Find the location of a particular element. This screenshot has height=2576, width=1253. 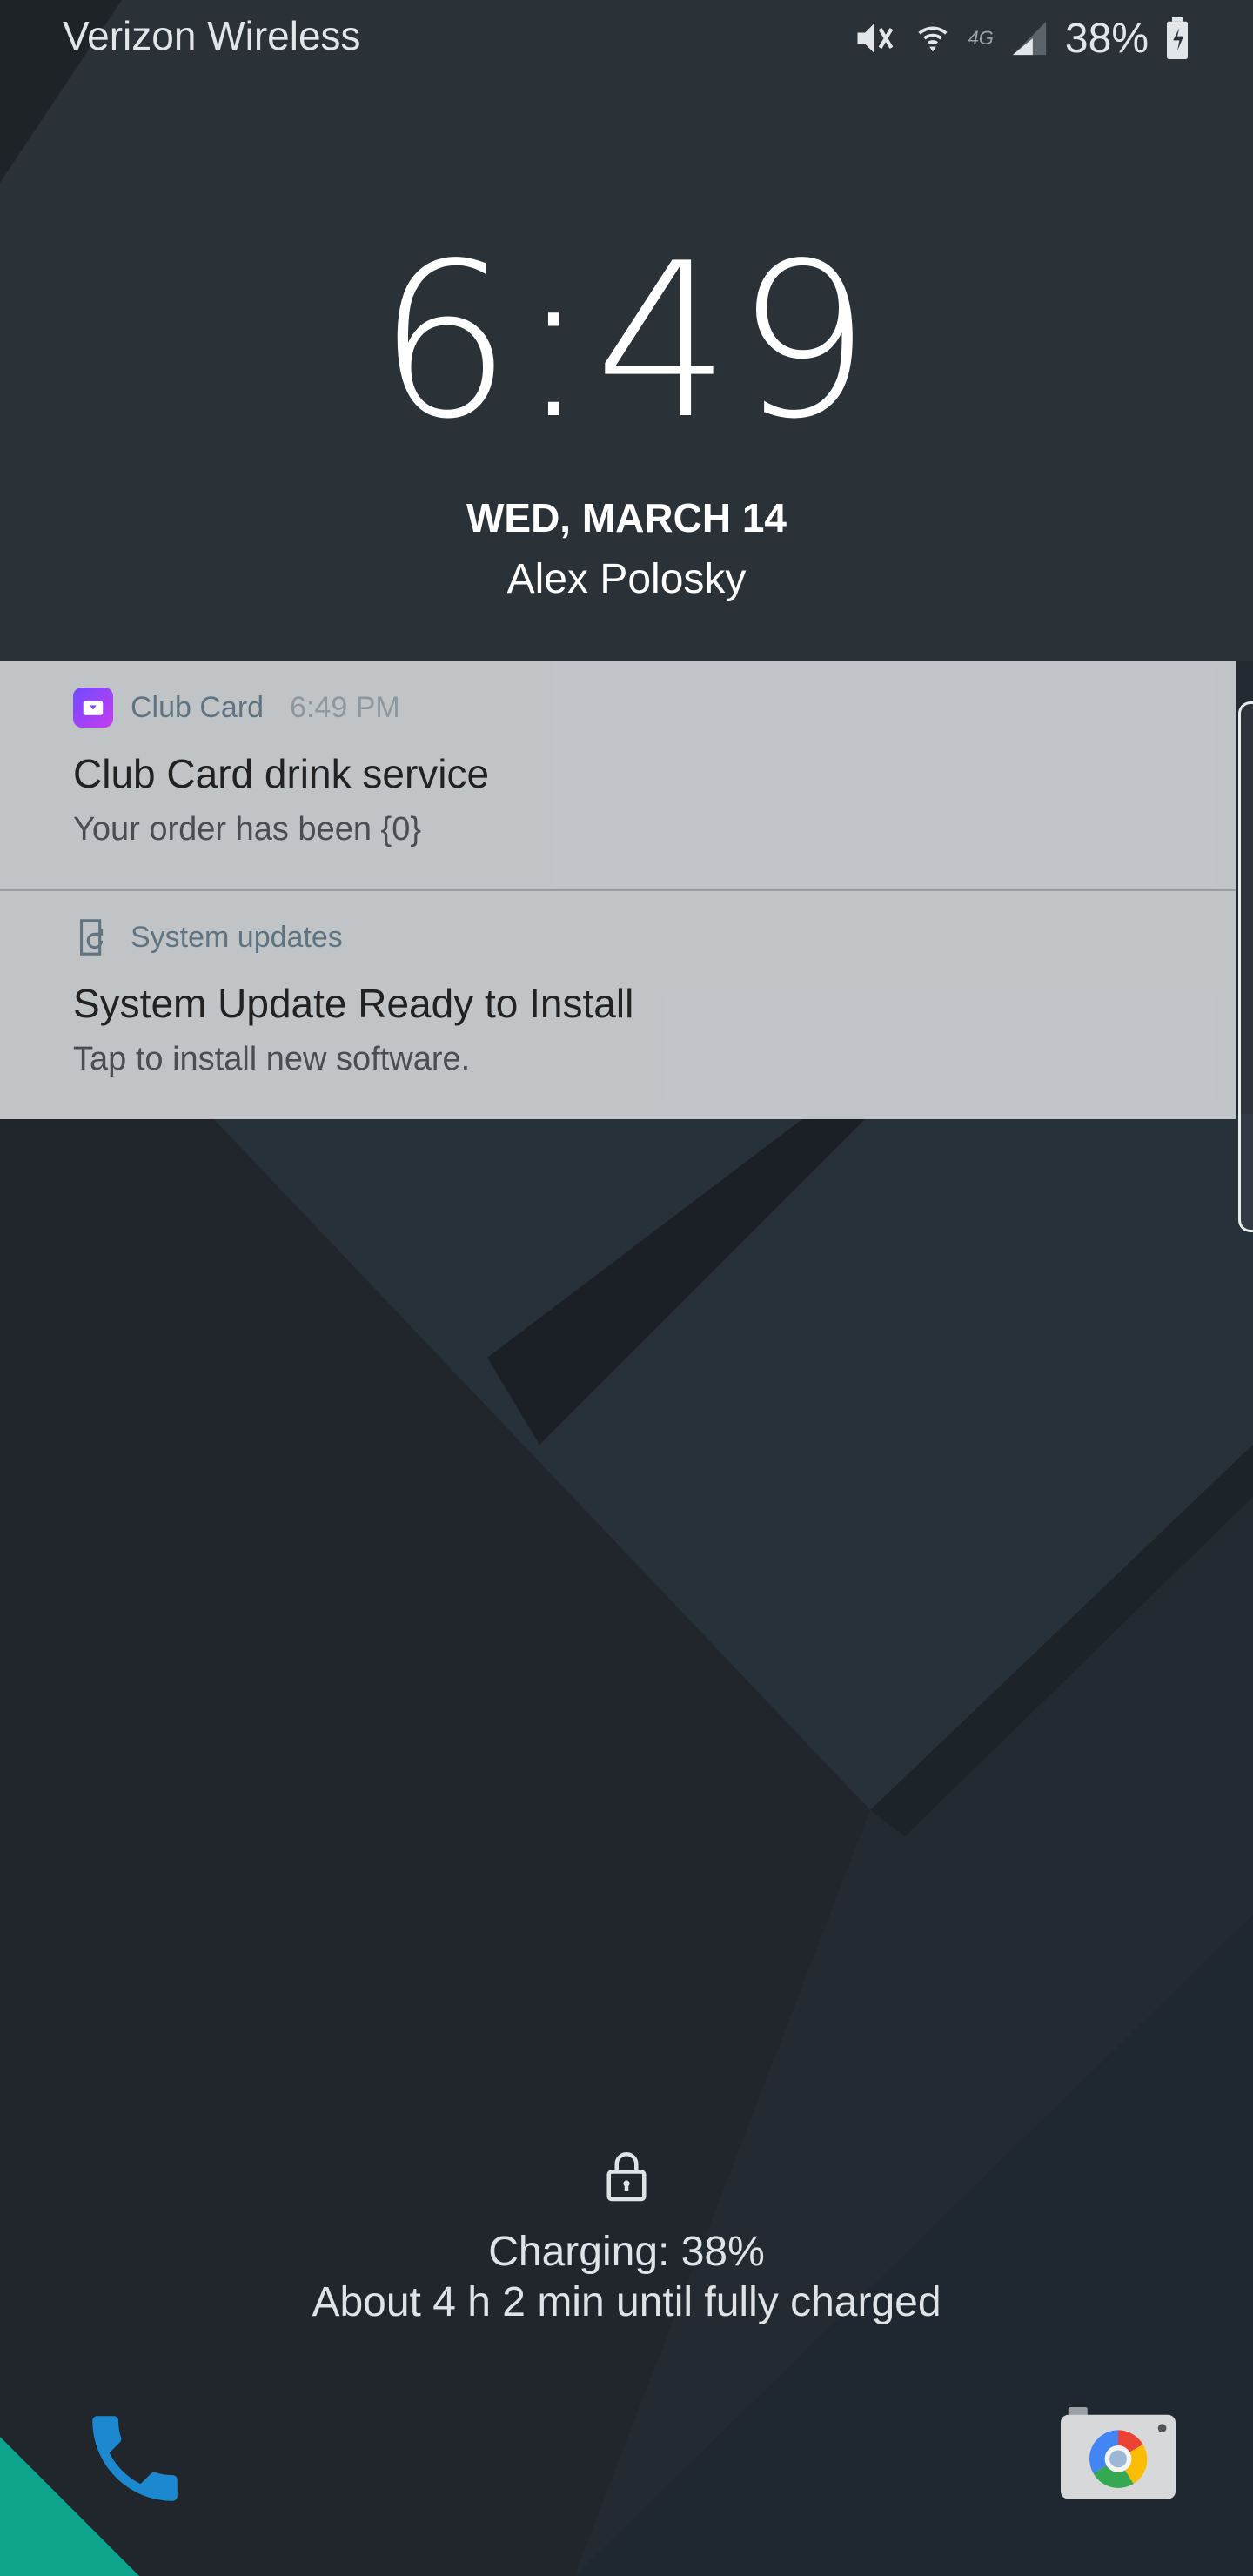

notification-text: Your order has been {0} is located at coordinates (247, 829).